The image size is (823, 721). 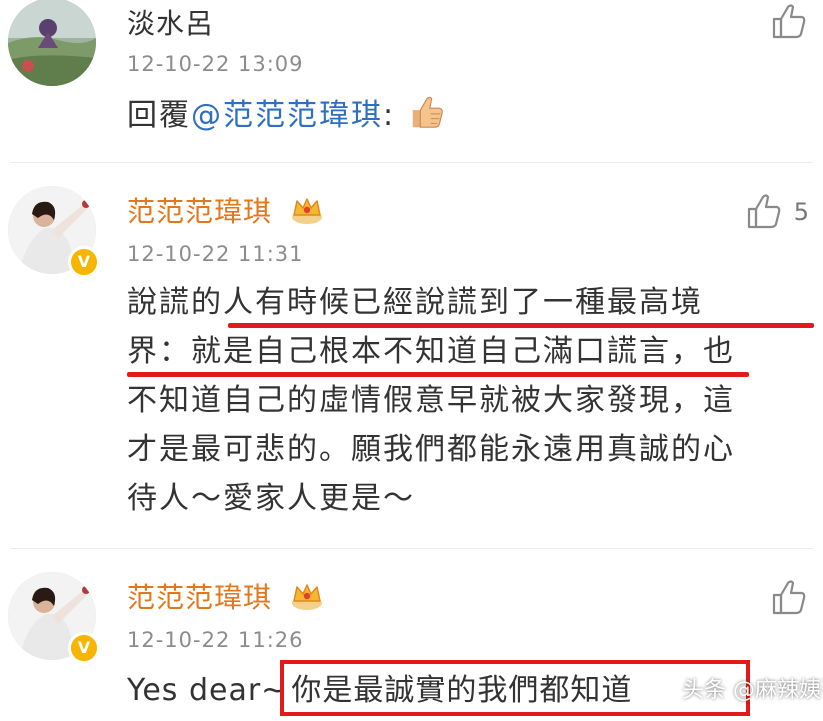 I want to click on comment-text-line: 才是最可悲的。願我們都能永遠用真誠的心, so click(x=431, y=449).